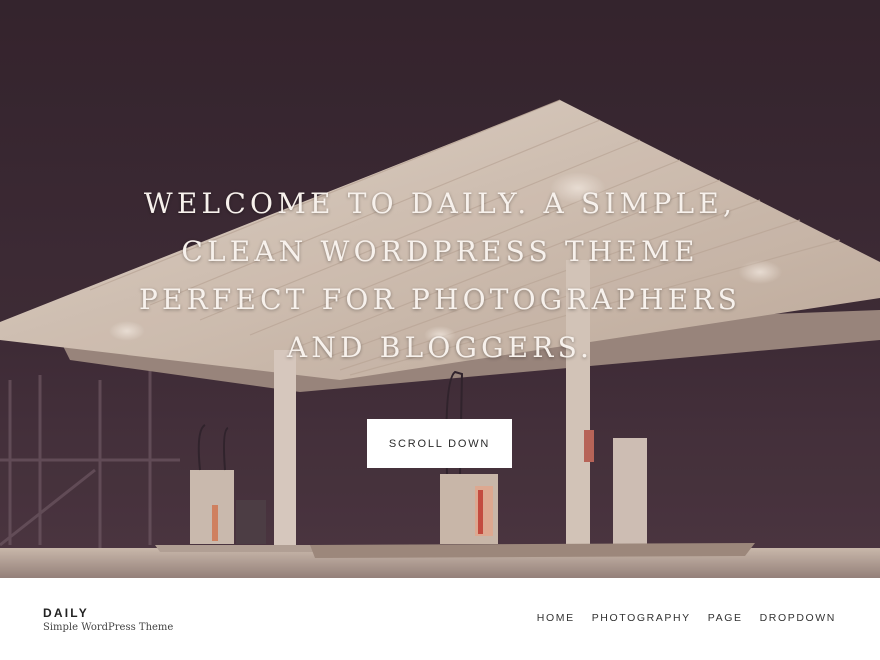 The image size is (880, 660). I want to click on nav-item-home: HOME, so click(556, 618).